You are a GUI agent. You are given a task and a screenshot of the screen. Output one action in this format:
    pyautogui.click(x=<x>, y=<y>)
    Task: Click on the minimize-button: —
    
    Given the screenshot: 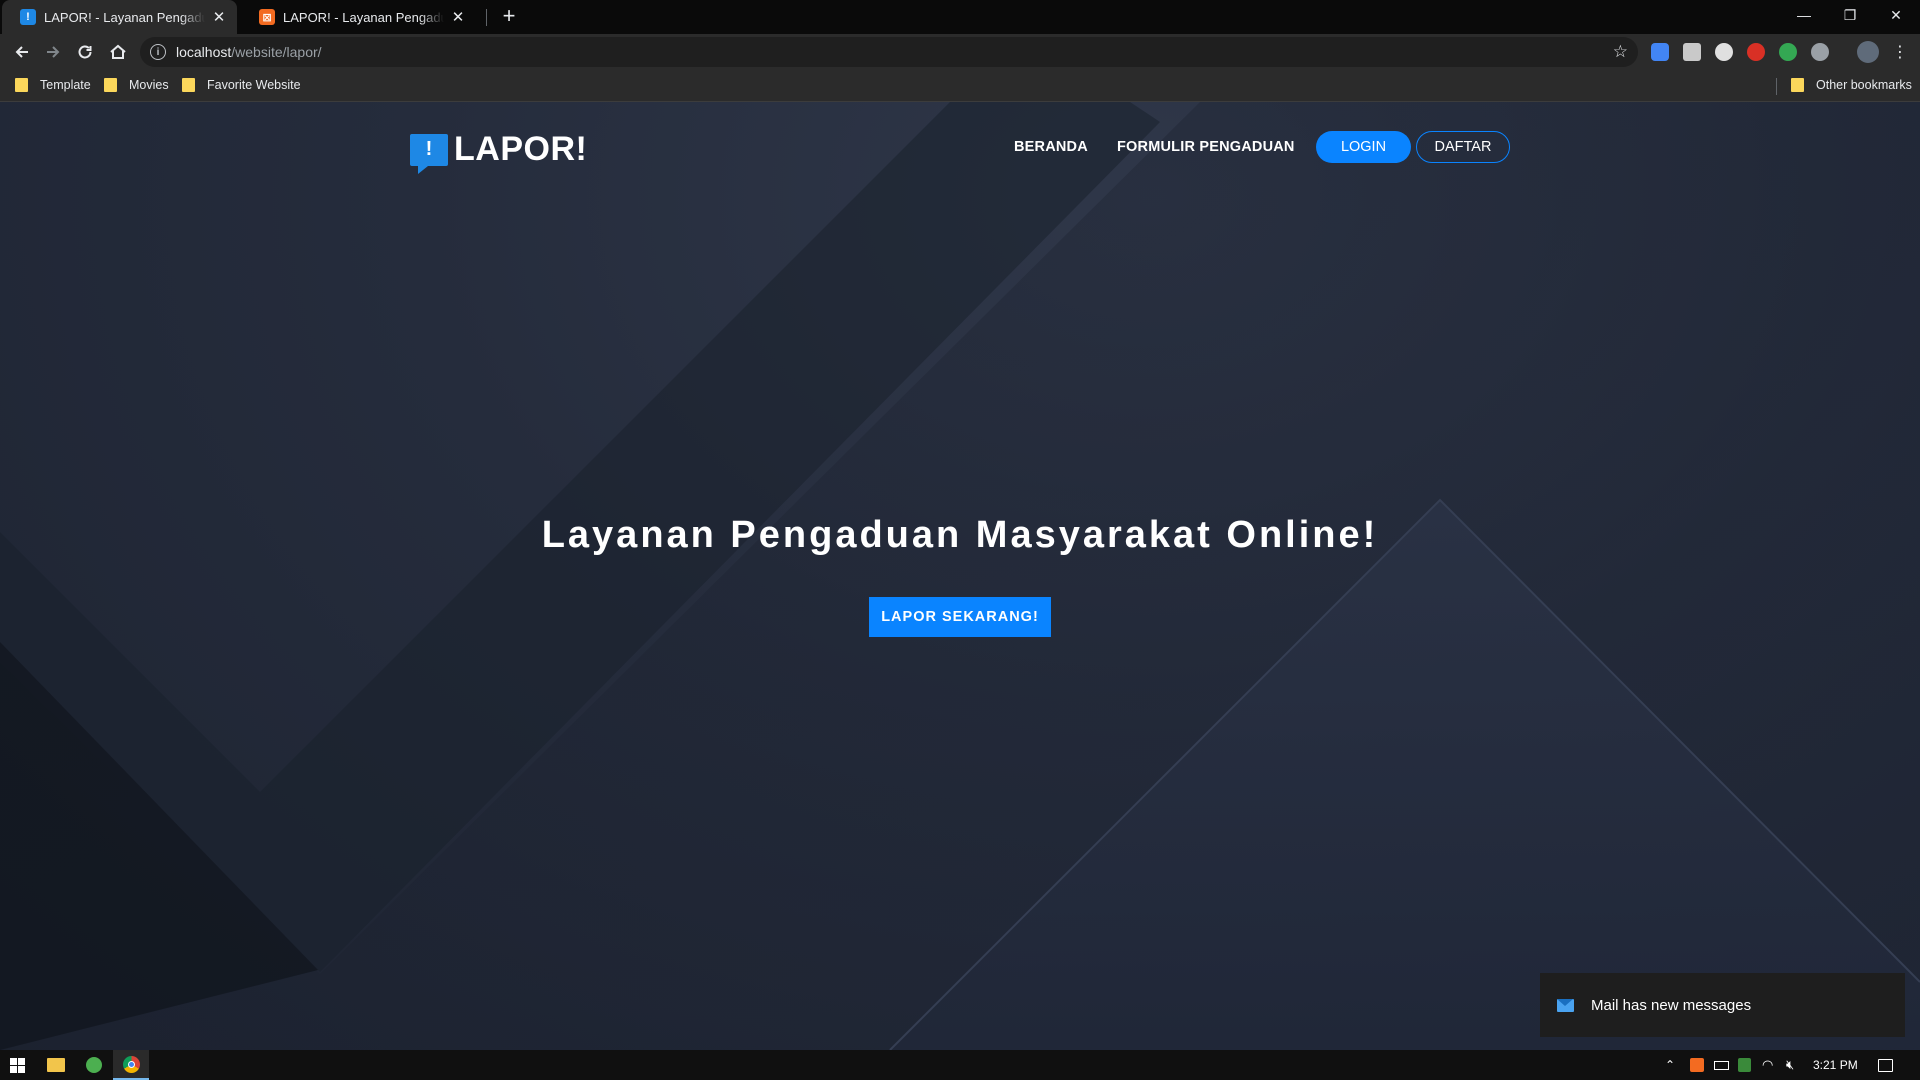 What is the action you would take?
    pyautogui.click(x=1804, y=15)
    